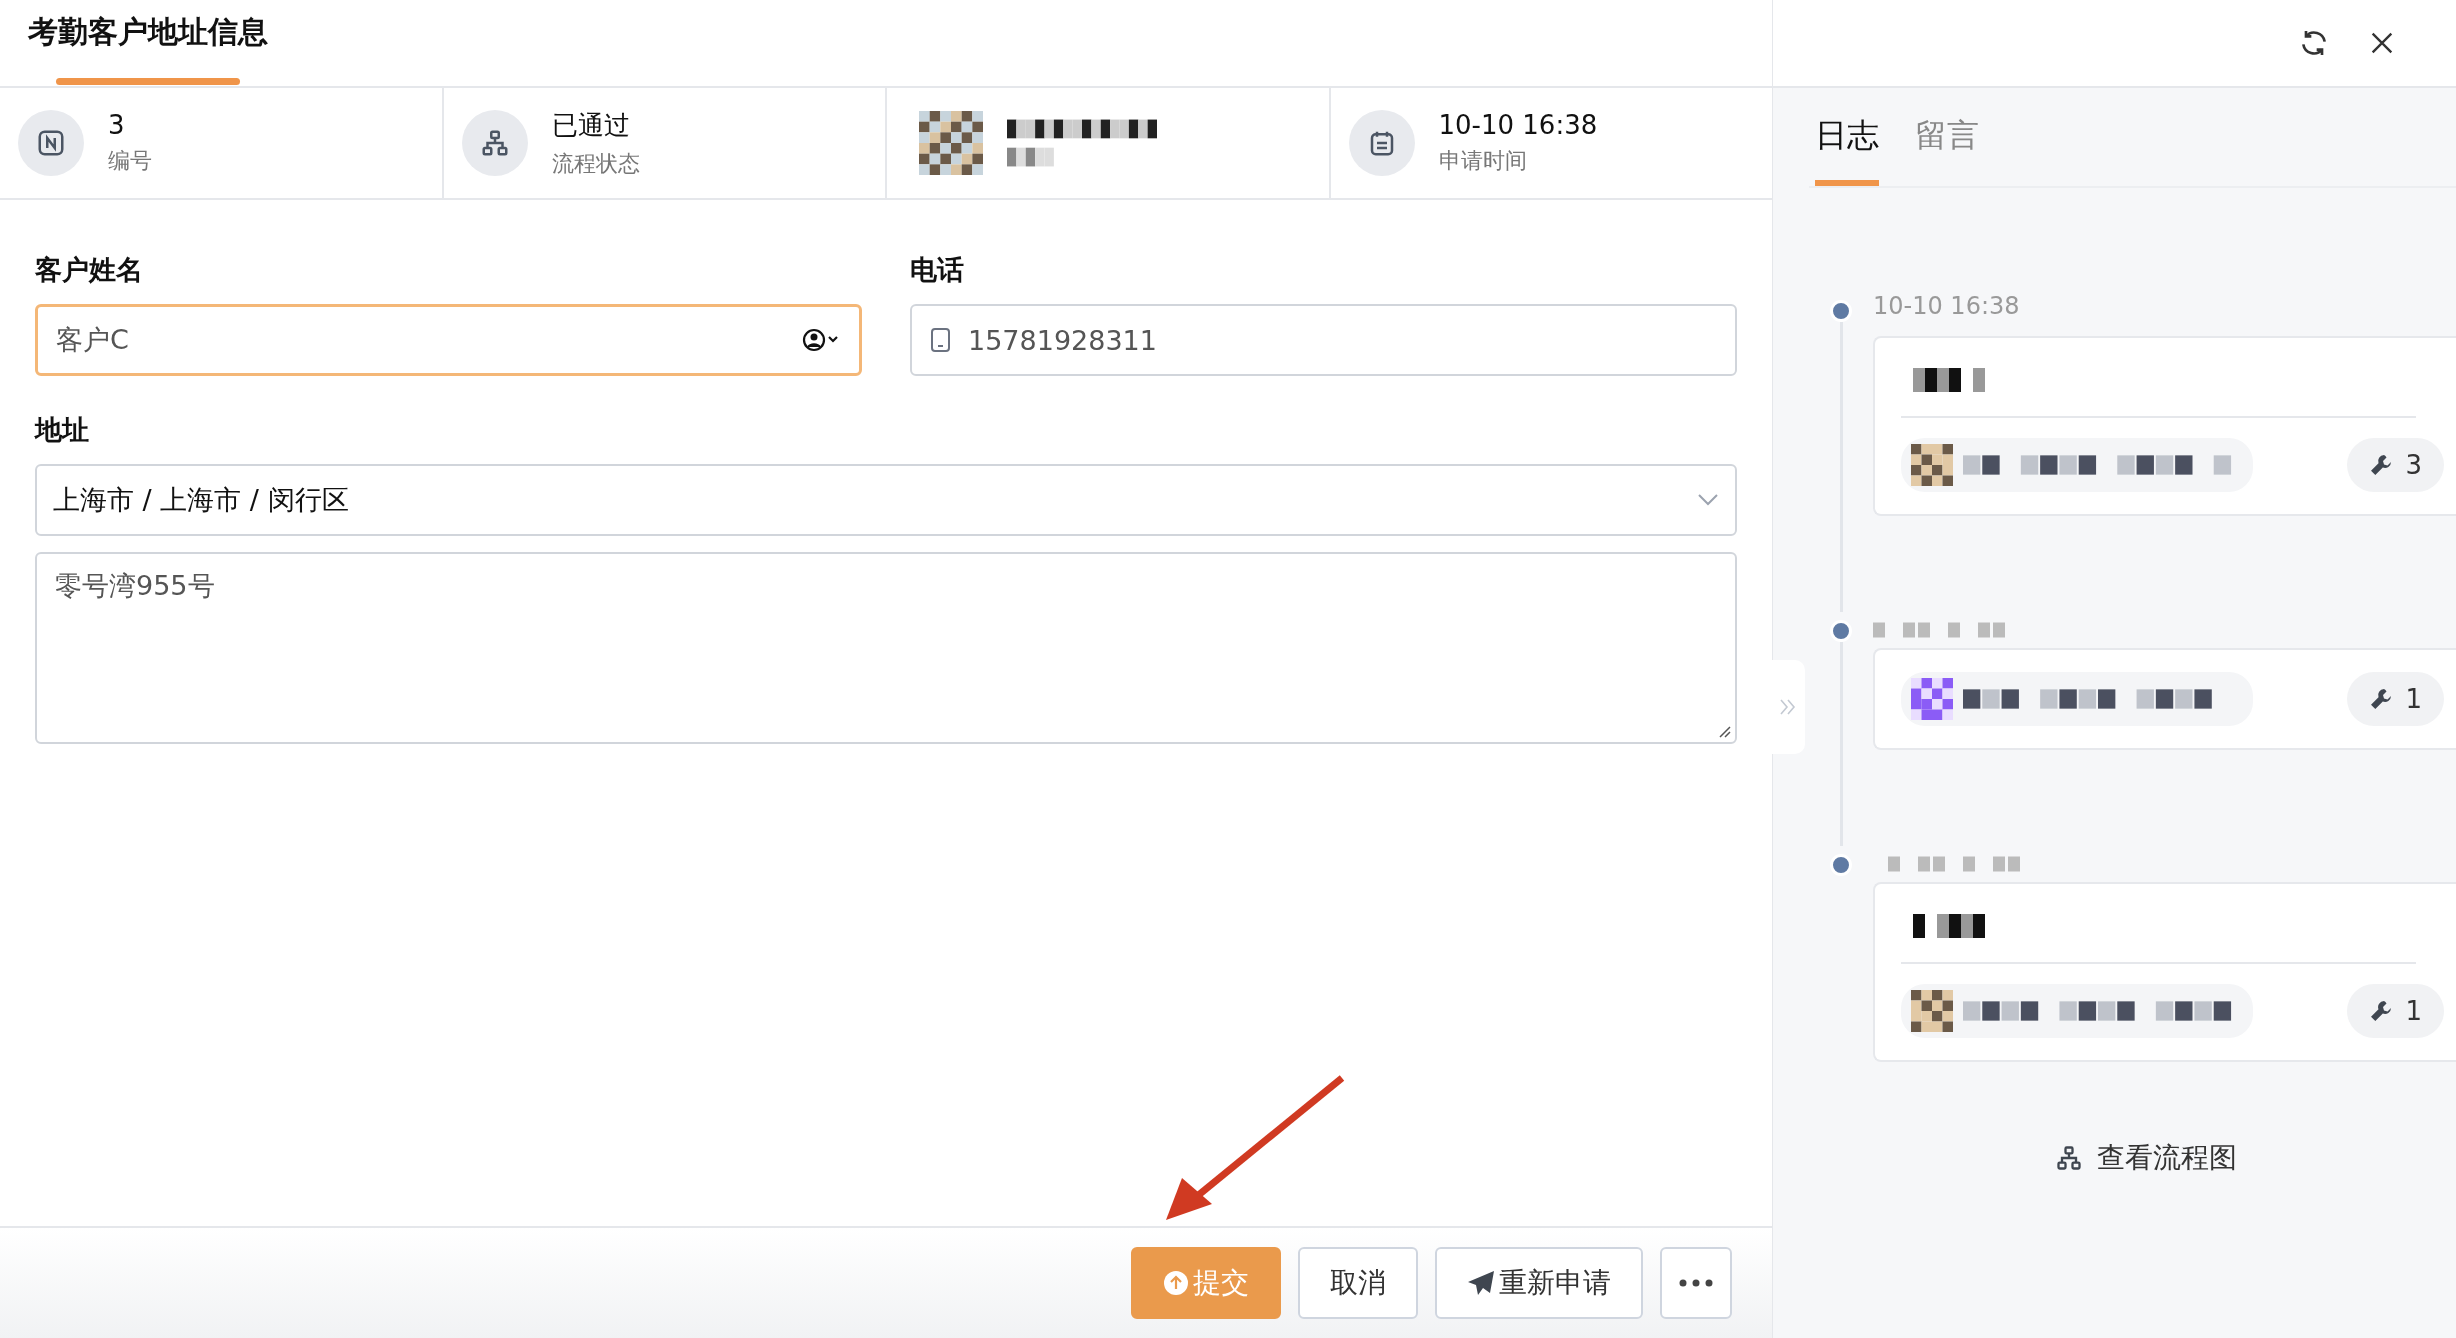  I want to click on phone-icon, so click(941, 340).